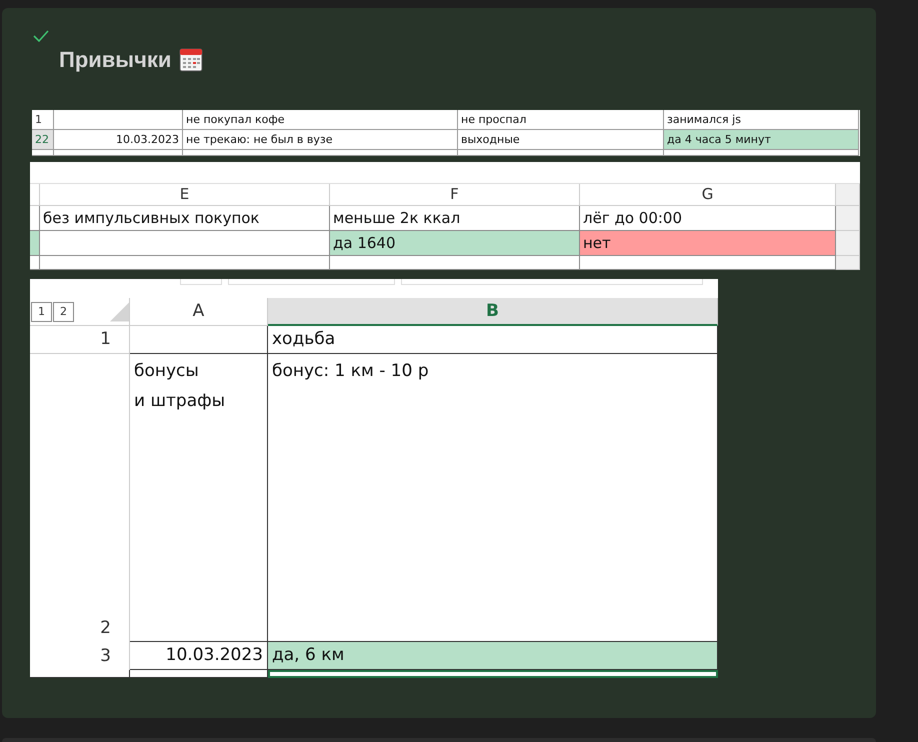 The image size is (918, 742). What do you see at coordinates (115, 60) in the screenshot?
I see `page-title: Привычки` at bounding box center [115, 60].